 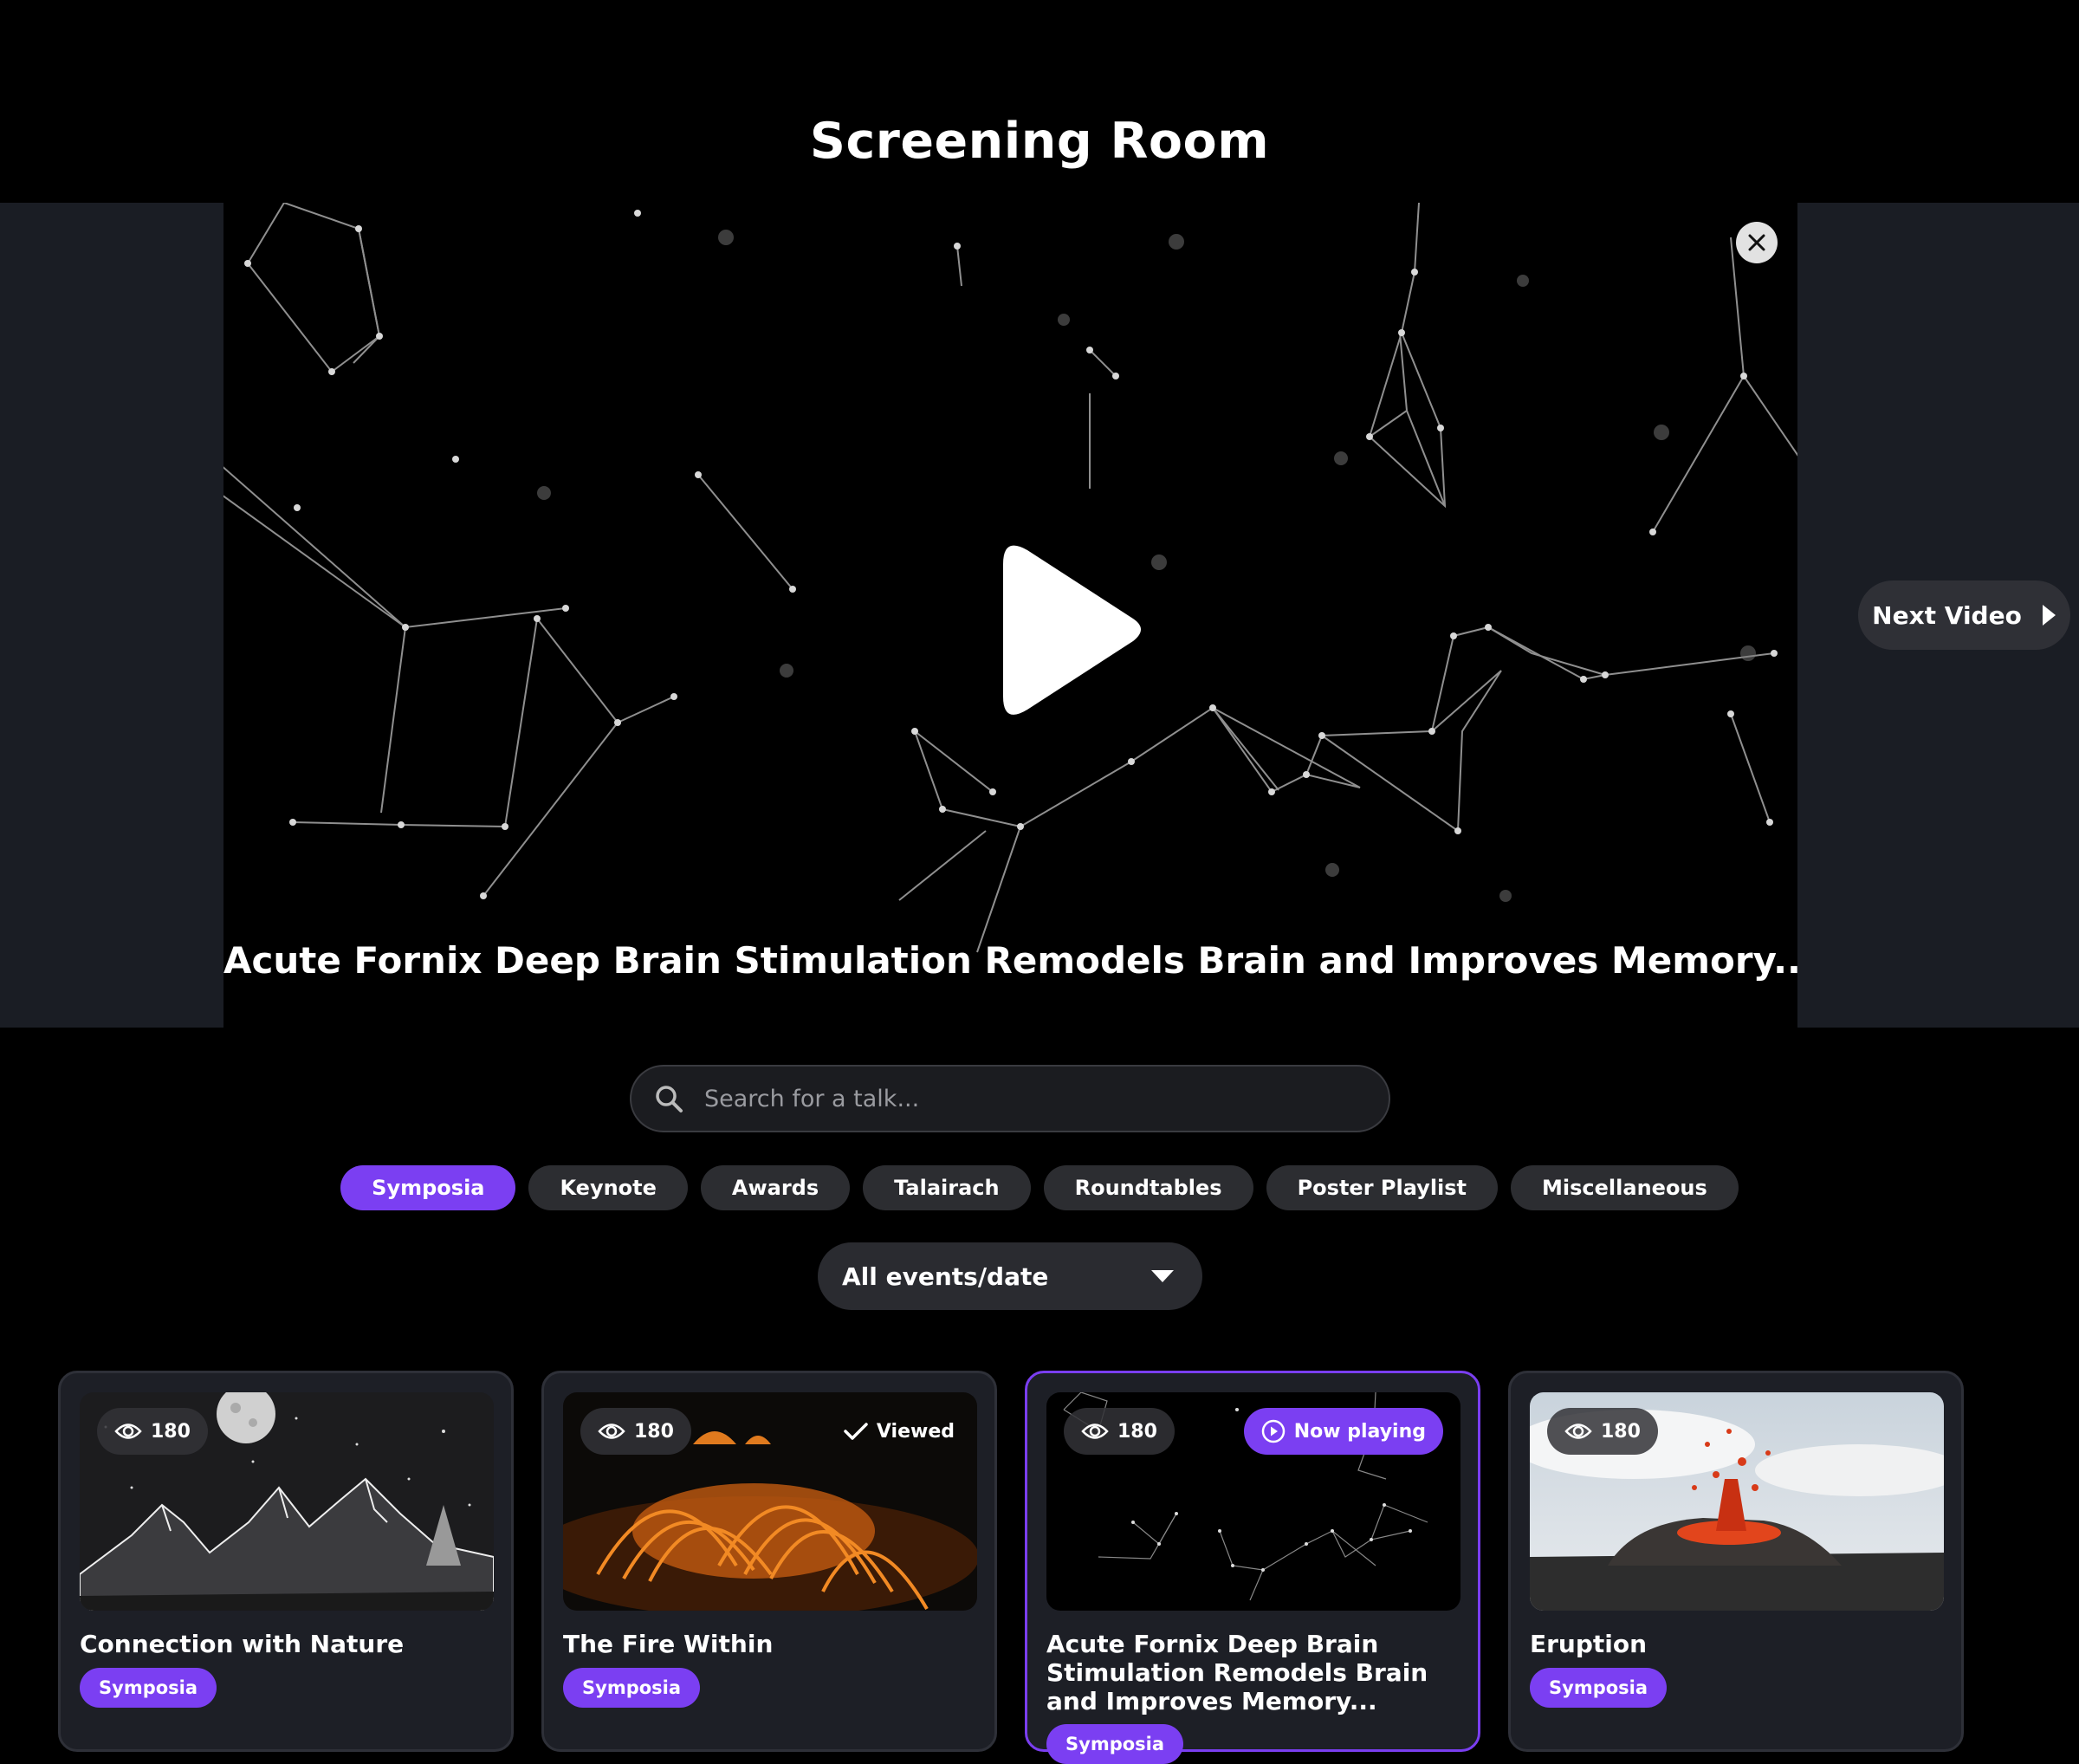 I want to click on video-card: 180 Eruption Symposia, so click(x=1736, y=1561).